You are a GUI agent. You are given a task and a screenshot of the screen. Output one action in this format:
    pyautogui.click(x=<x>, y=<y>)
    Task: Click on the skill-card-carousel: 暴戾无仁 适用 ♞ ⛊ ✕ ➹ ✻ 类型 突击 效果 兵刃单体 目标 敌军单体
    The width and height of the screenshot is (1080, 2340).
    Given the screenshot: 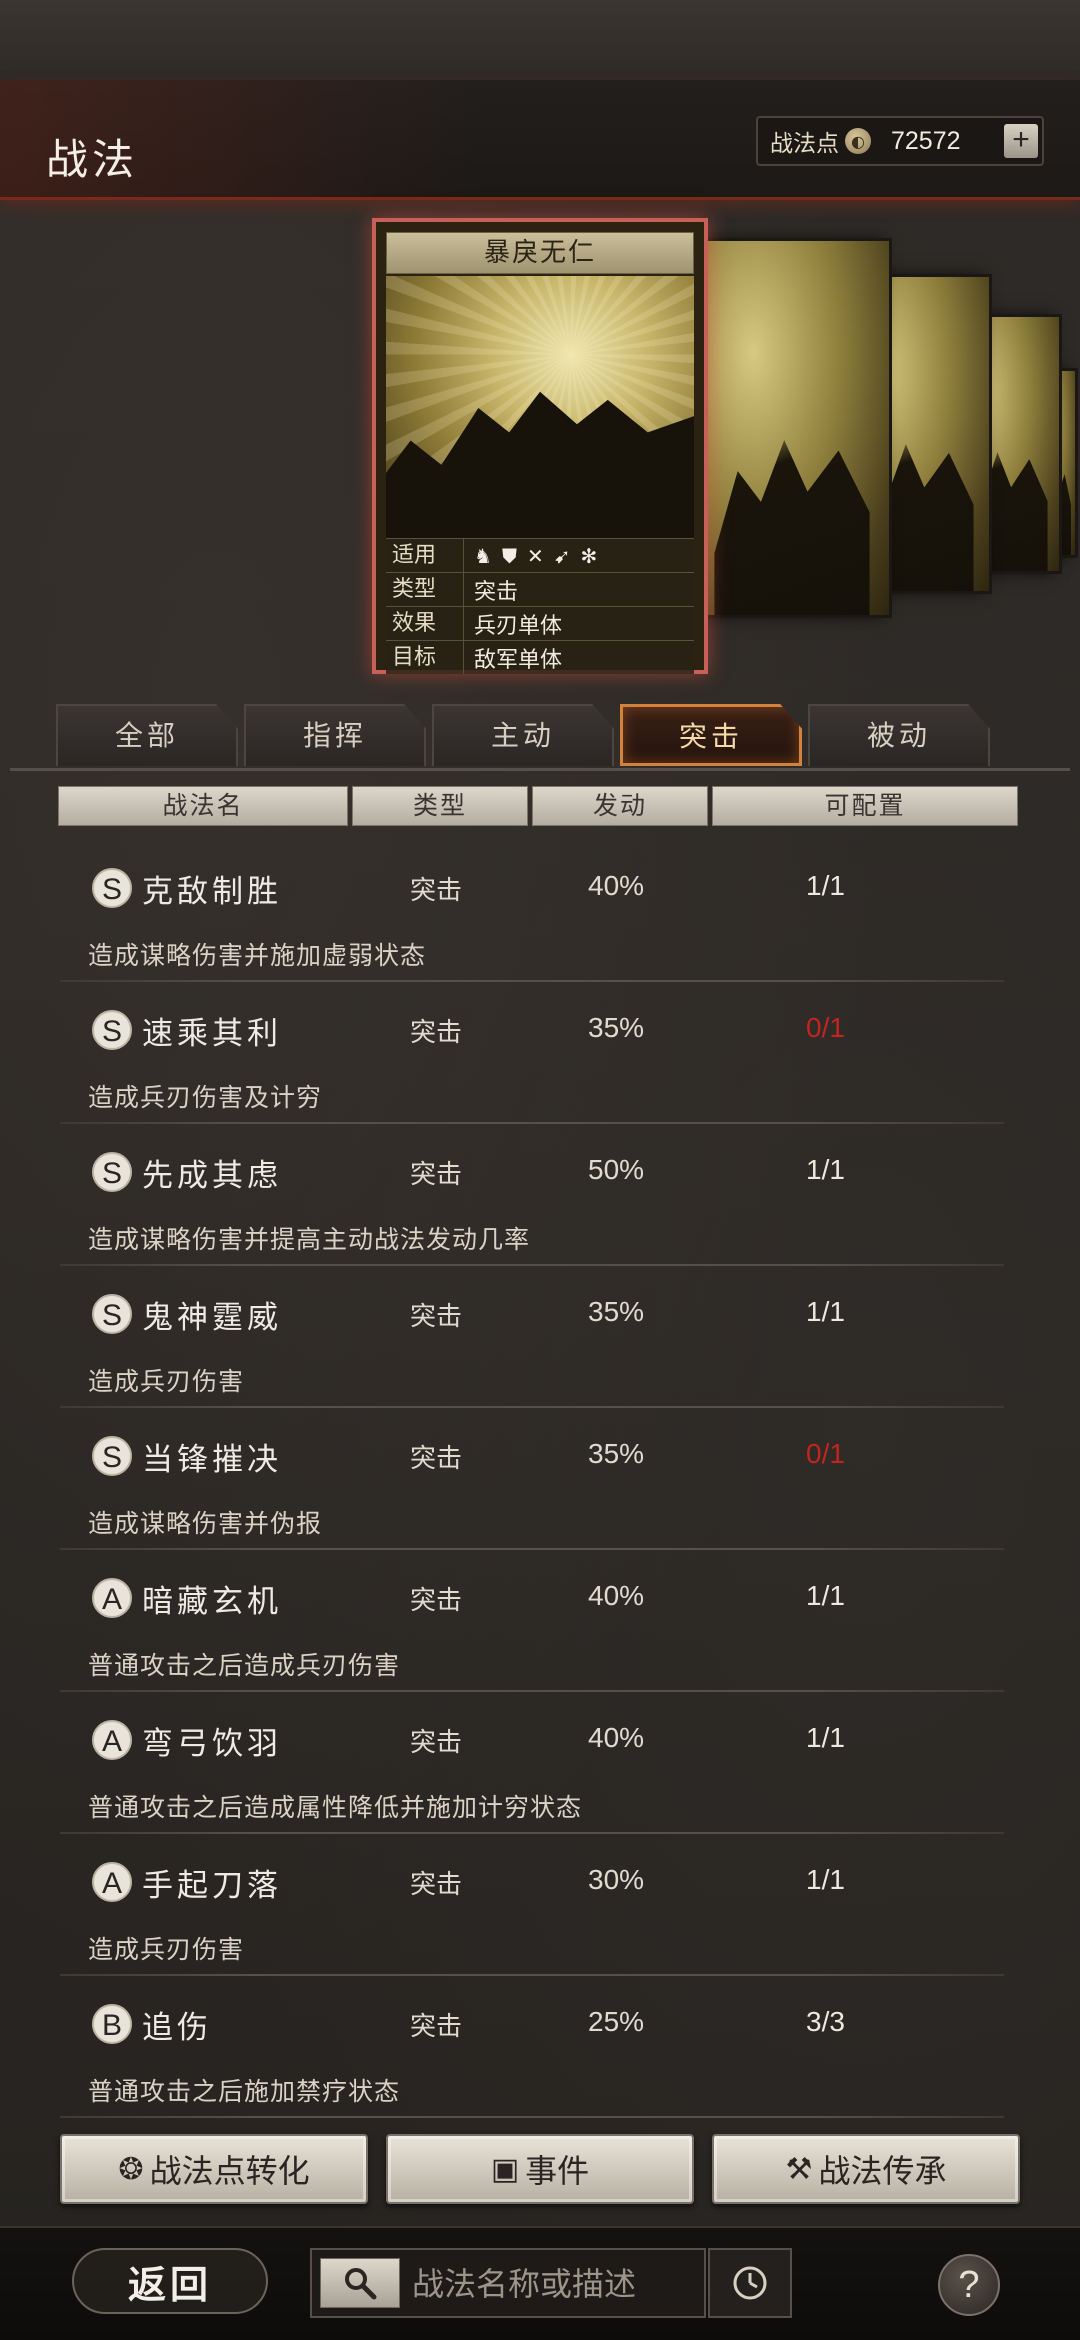 What is the action you would take?
    pyautogui.click(x=726, y=448)
    